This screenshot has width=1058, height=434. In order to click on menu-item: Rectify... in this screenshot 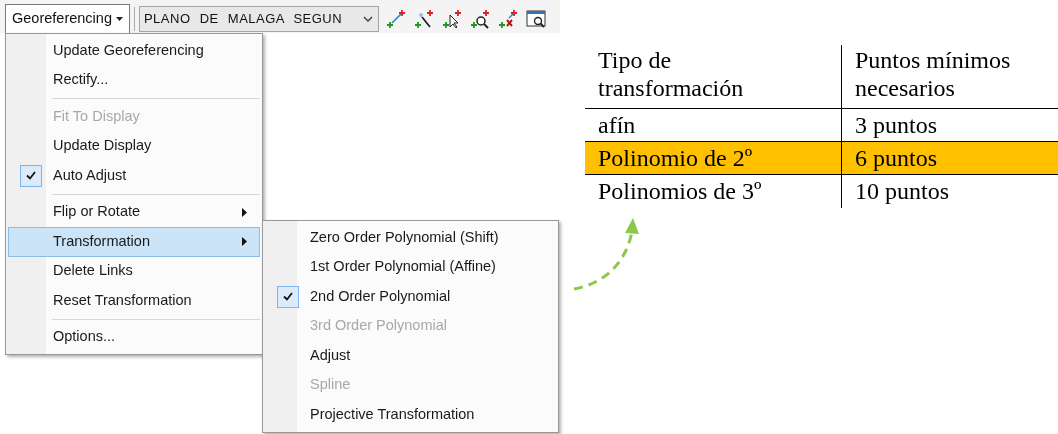, I will do `click(134, 80)`.